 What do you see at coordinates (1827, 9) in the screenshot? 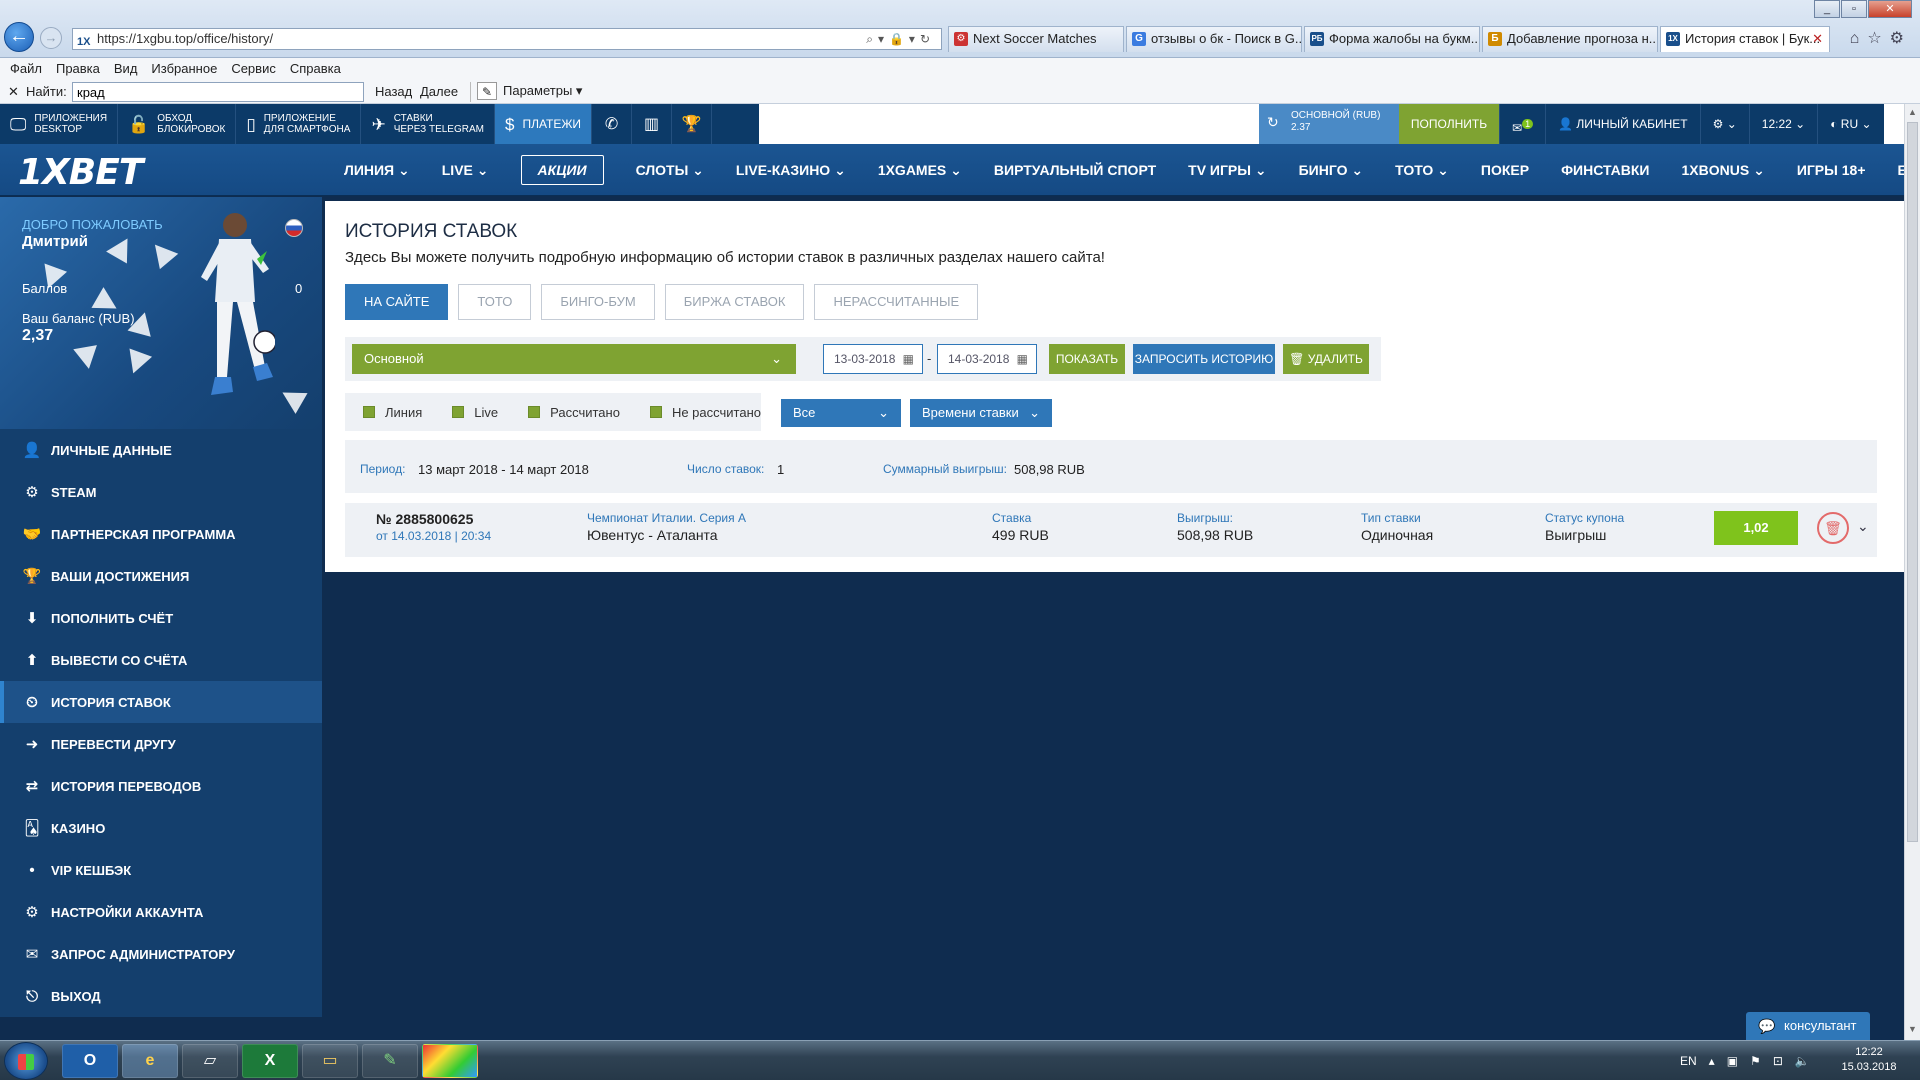
I see `minimize-icon: _` at bounding box center [1827, 9].